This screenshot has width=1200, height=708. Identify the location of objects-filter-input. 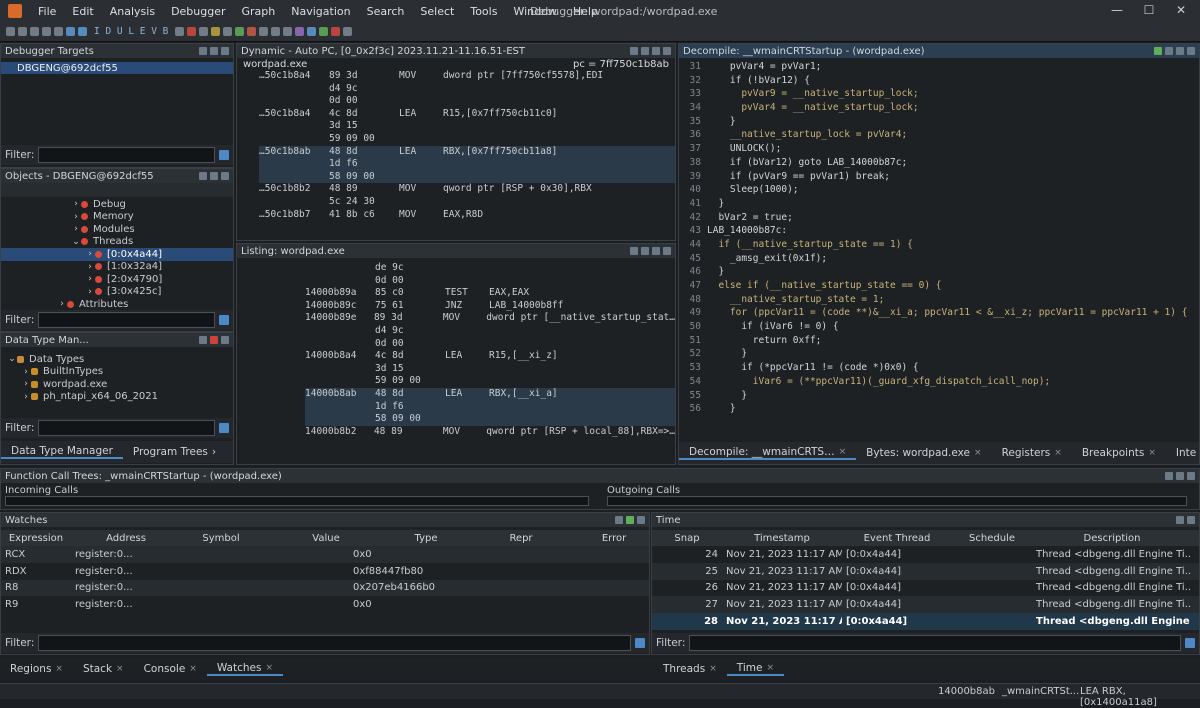
(126, 320).